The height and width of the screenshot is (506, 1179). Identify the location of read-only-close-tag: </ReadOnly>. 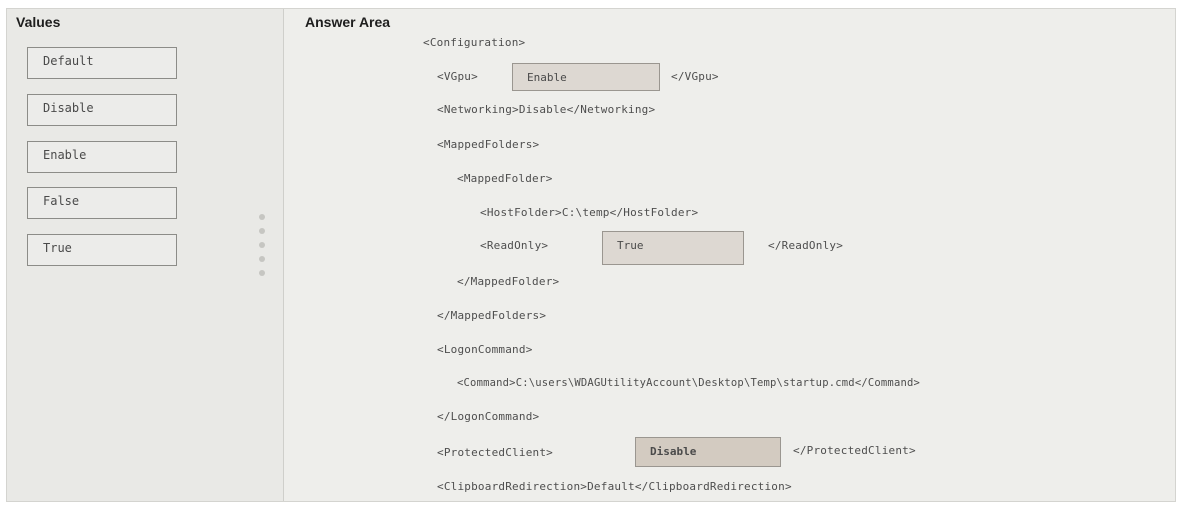
(806, 245).